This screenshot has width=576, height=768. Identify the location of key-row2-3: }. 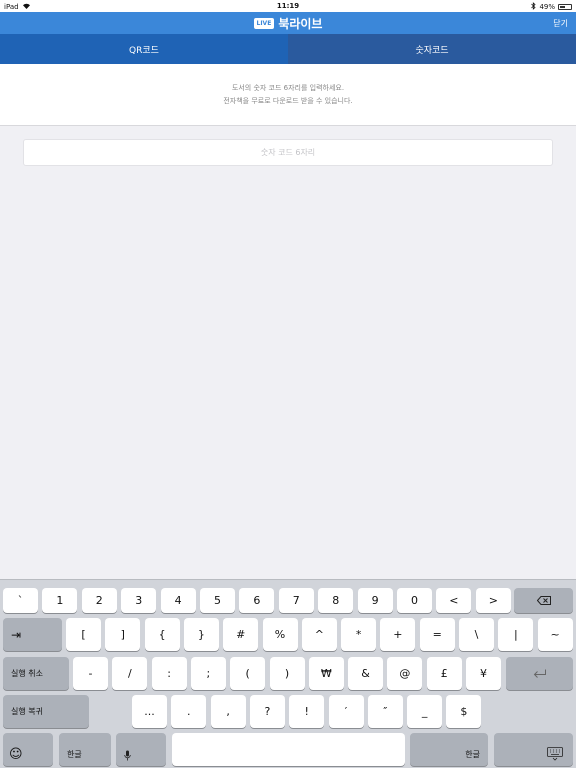
(201, 634).